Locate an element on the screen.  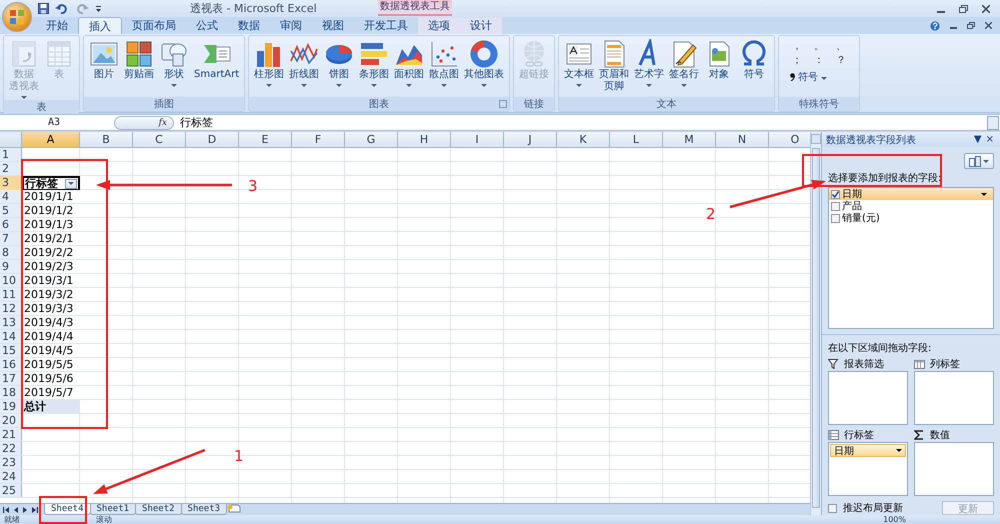
sheet-tab: Sheet2 is located at coordinates (158, 510).